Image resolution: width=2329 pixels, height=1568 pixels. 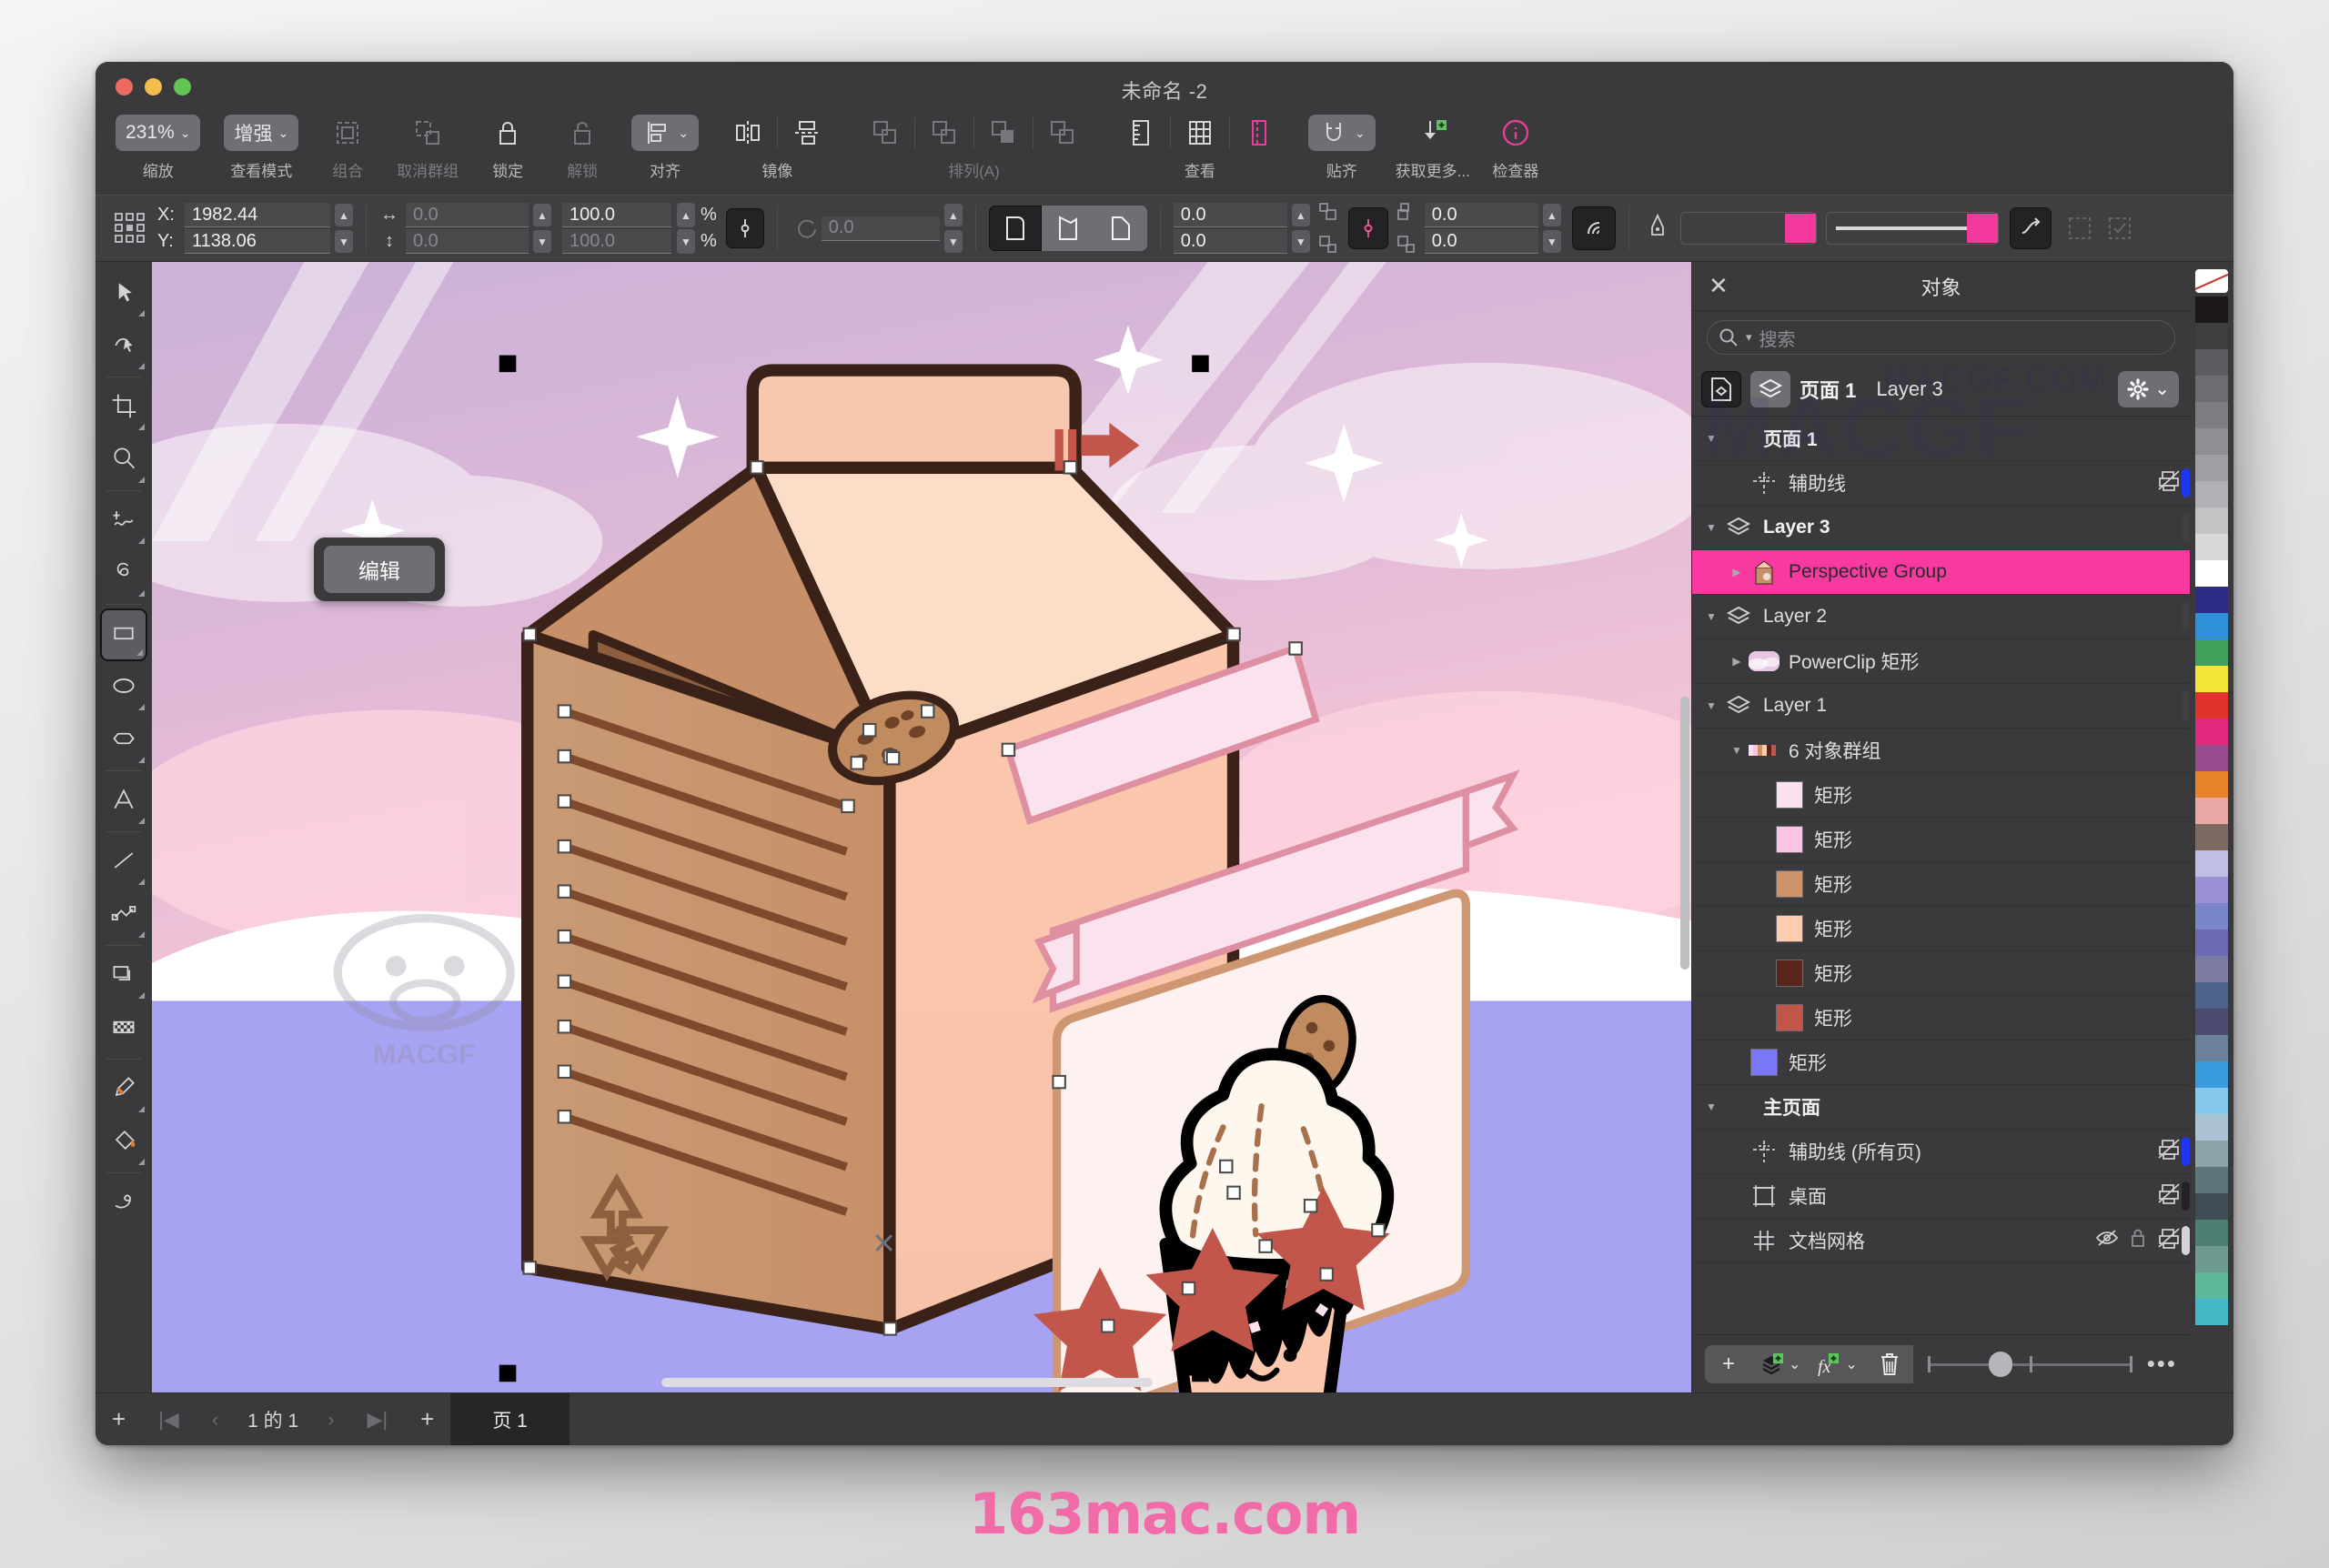 What do you see at coordinates (1941, 840) in the screenshot?
I see `tree-rect-2: 矩形` at bounding box center [1941, 840].